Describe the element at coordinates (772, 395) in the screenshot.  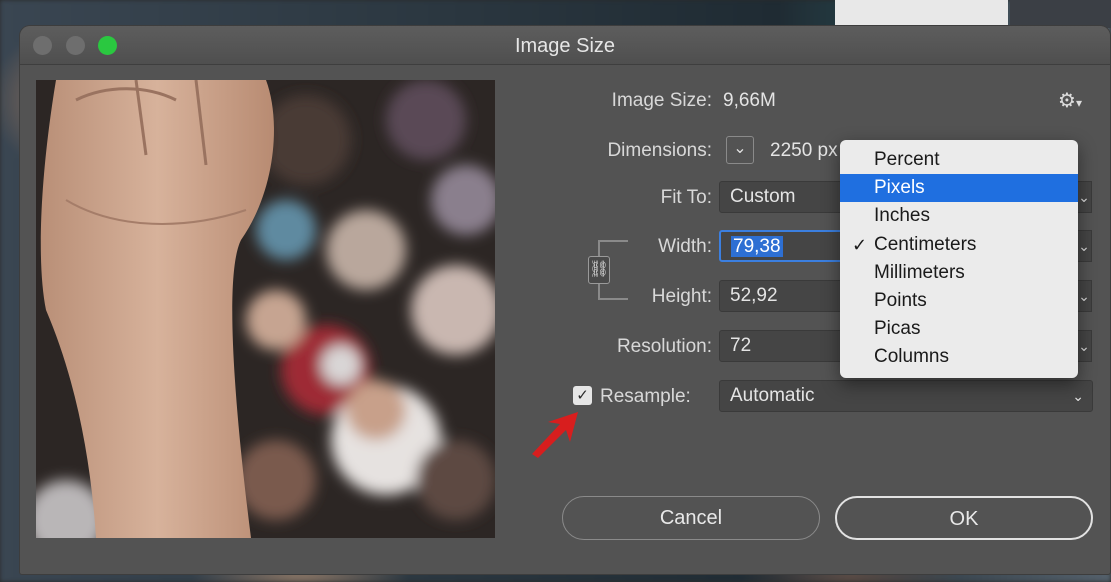
I see `resample-value: Automatic` at that location.